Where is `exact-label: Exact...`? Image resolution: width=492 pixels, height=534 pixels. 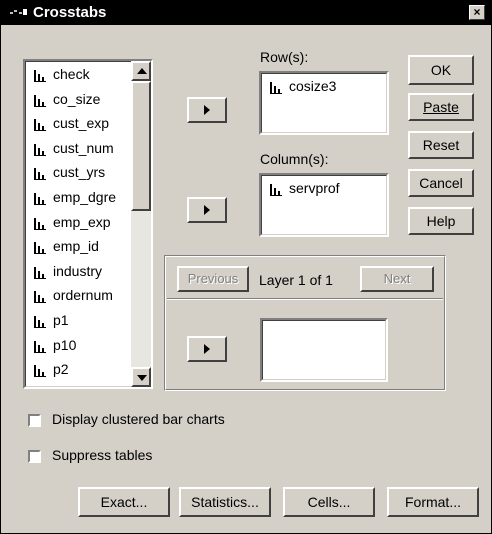 exact-label: Exact... is located at coordinates (124, 502).